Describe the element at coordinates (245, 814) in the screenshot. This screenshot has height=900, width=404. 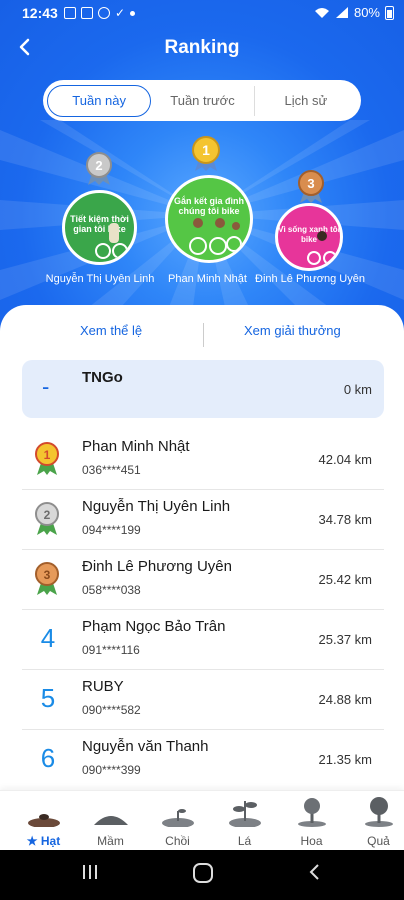
I see `leaf-plant-icon` at that location.